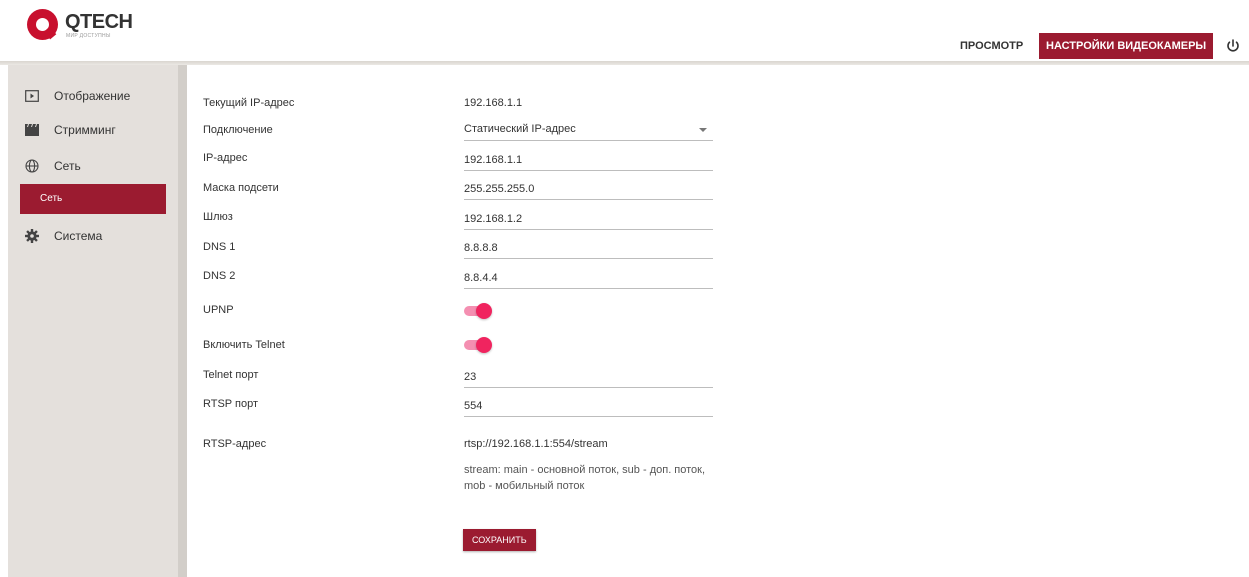 Image resolution: width=1249 pixels, height=577 pixels. What do you see at coordinates (218, 310) in the screenshot?
I see `upnp-label: UPNP` at bounding box center [218, 310].